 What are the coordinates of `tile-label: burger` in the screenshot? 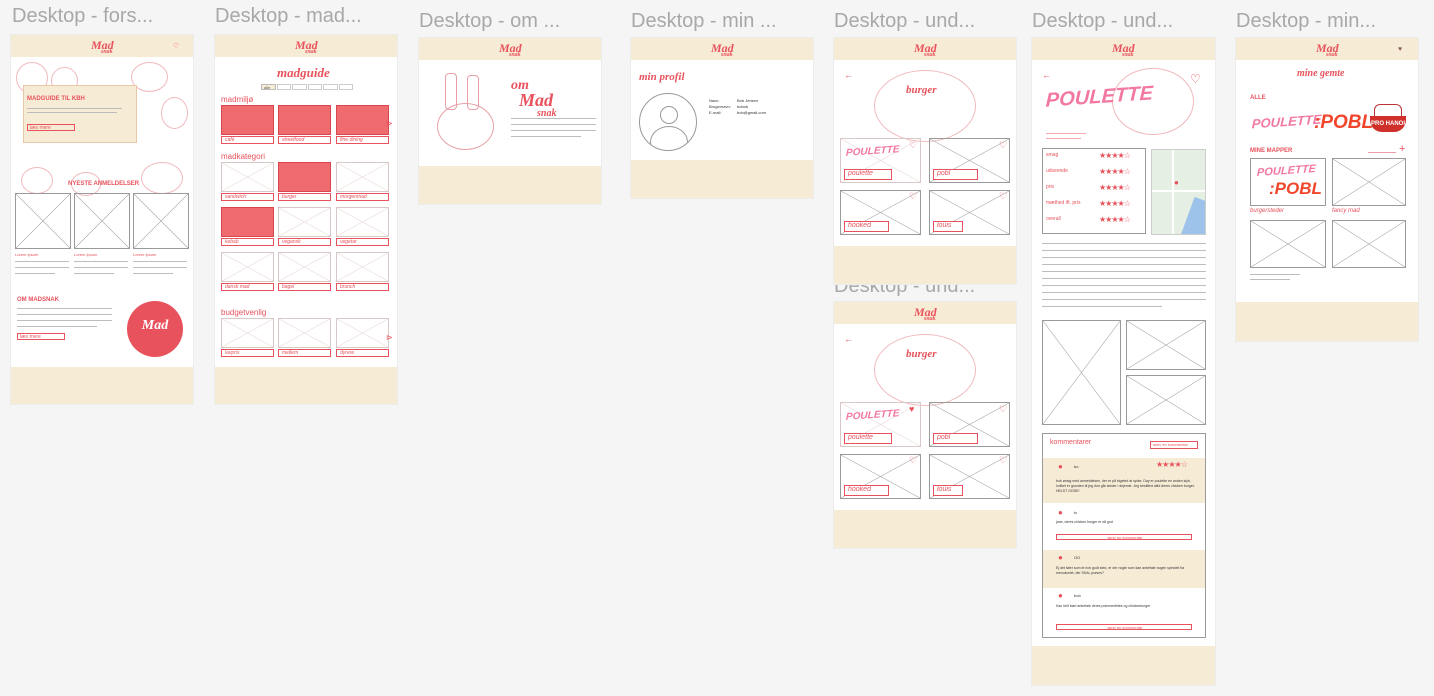 It's located at (304, 197).